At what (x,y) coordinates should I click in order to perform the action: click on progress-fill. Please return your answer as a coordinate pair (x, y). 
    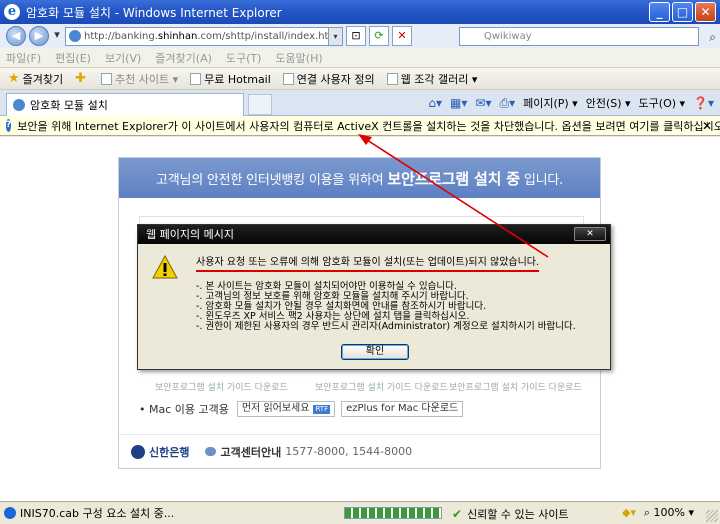
    Looking at the image, I should click on (393, 513).